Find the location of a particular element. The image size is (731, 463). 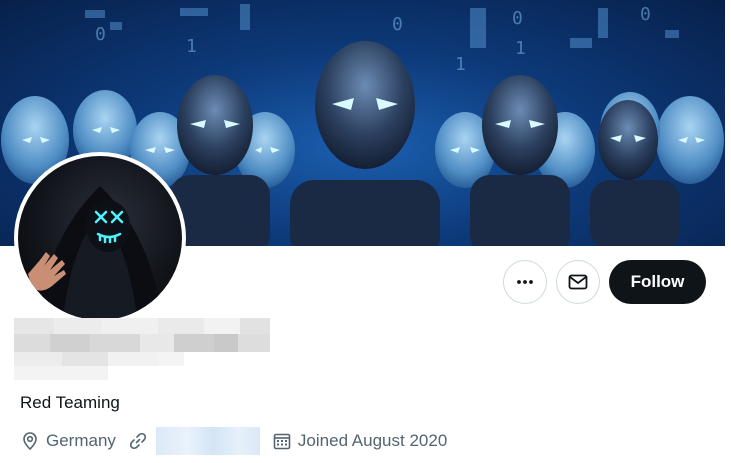

more-horizontal-icon is located at coordinates (525, 282).